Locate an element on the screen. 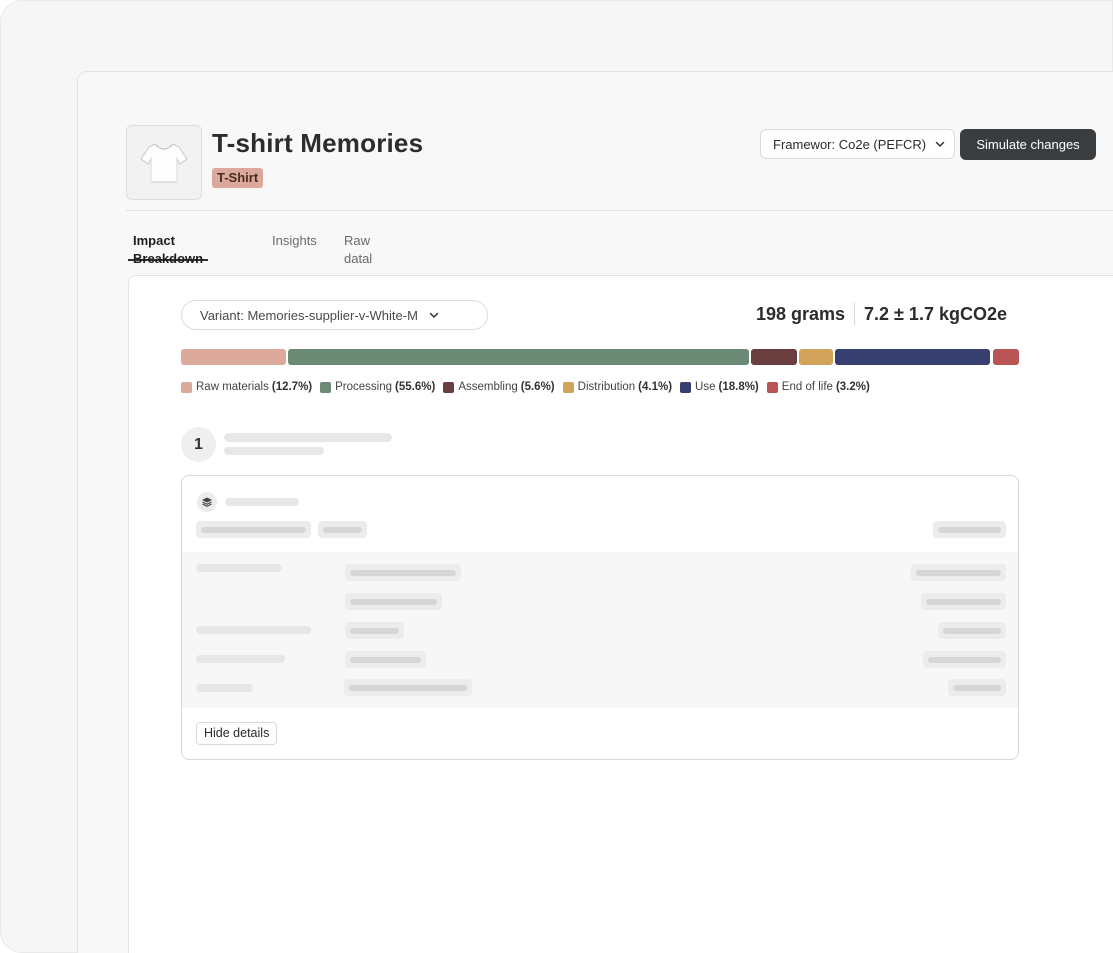  tab-raw-data: Raw datal is located at coordinates (358, 249).